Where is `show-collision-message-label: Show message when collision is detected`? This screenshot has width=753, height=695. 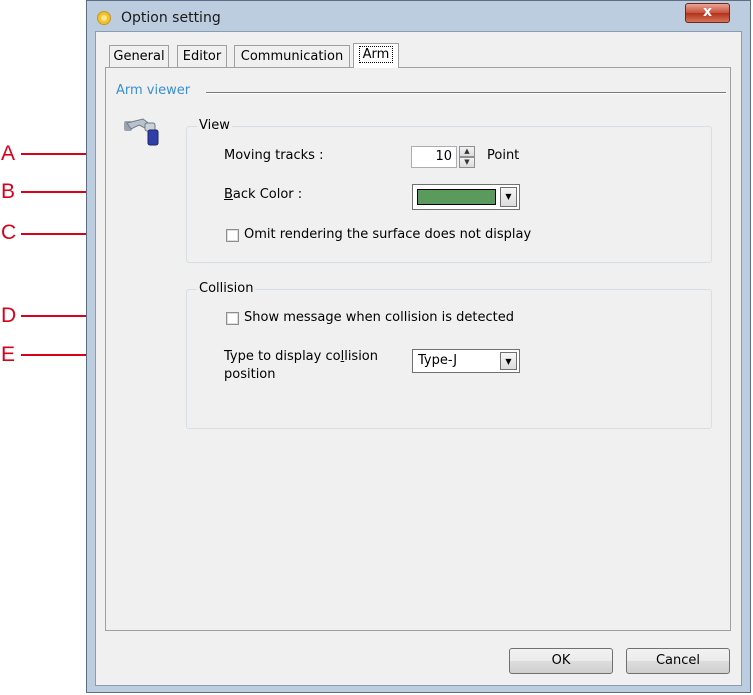
show-collision-message-label: Show message when collision is detected is located at coordinates (379, 317).